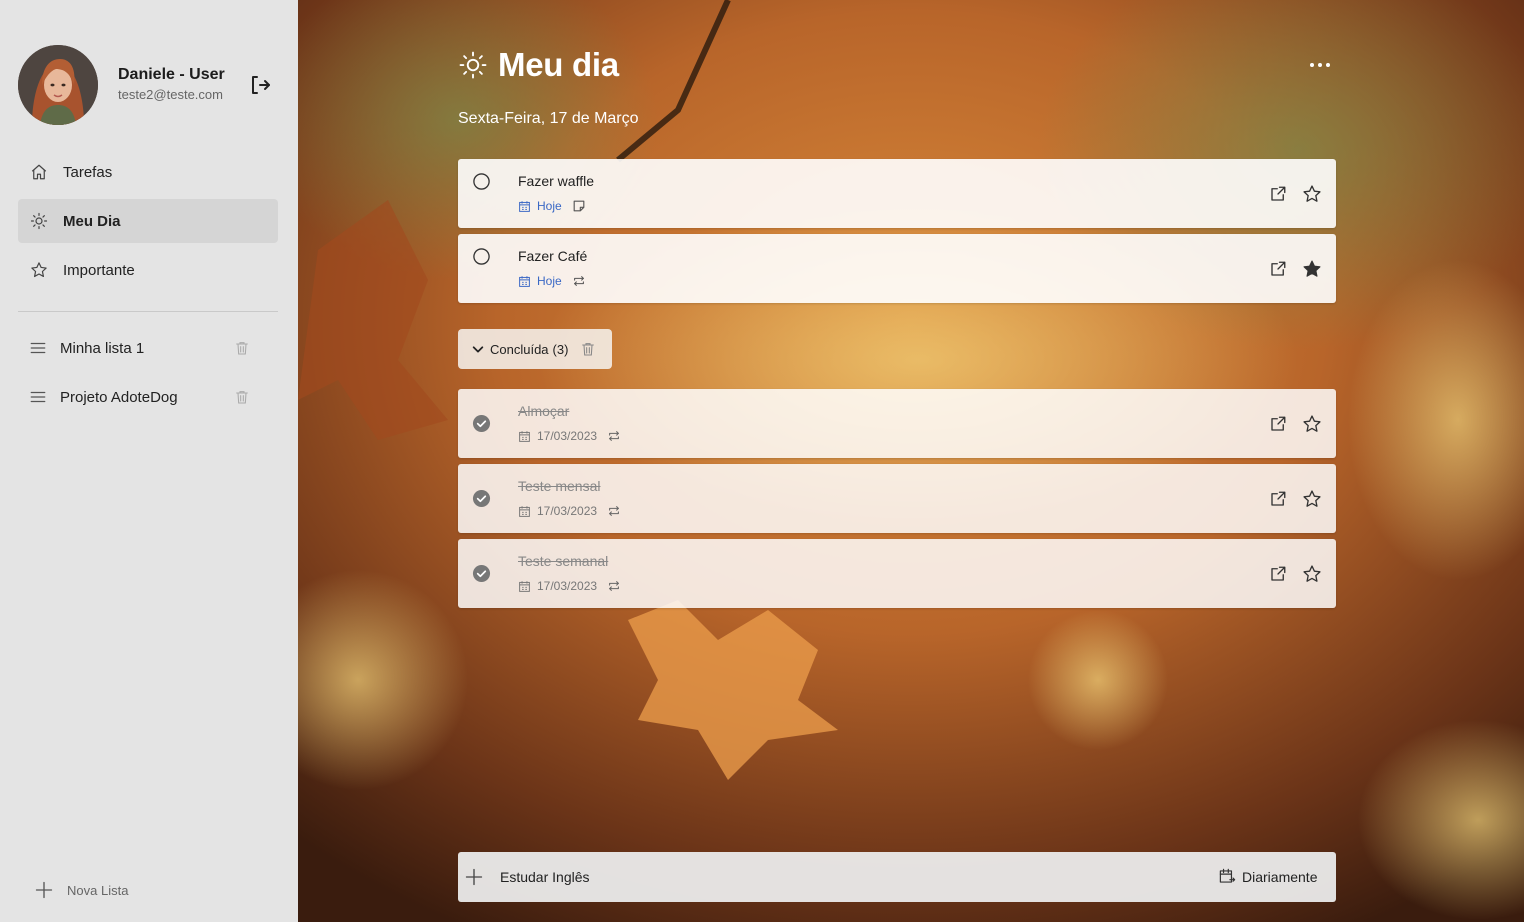 This screenshot has width=1524, height=922. Describe the element at coordinates (519, 349) in the screenshot. I see `completed-label: Concluída` at that location.